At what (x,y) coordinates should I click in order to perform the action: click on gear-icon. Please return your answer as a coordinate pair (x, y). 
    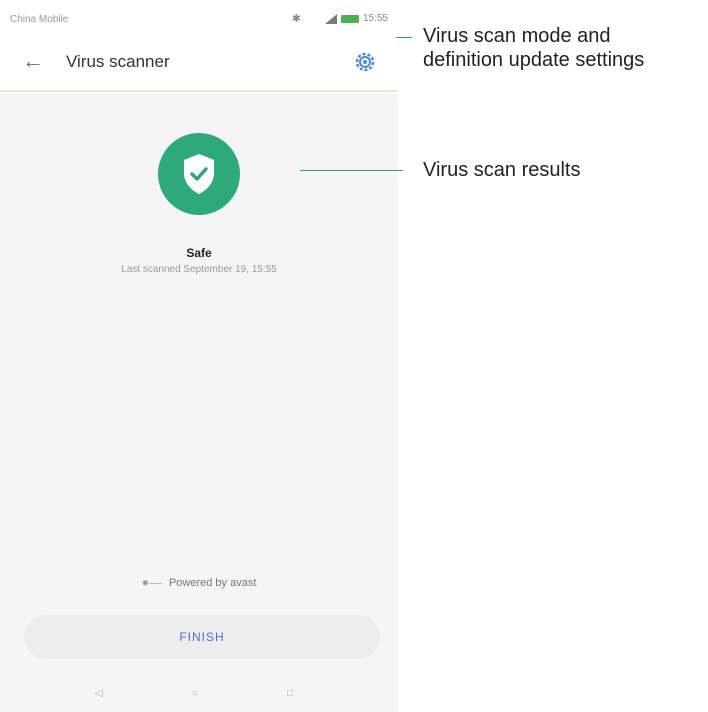
    Looking at the image, I should click on (365, 62).